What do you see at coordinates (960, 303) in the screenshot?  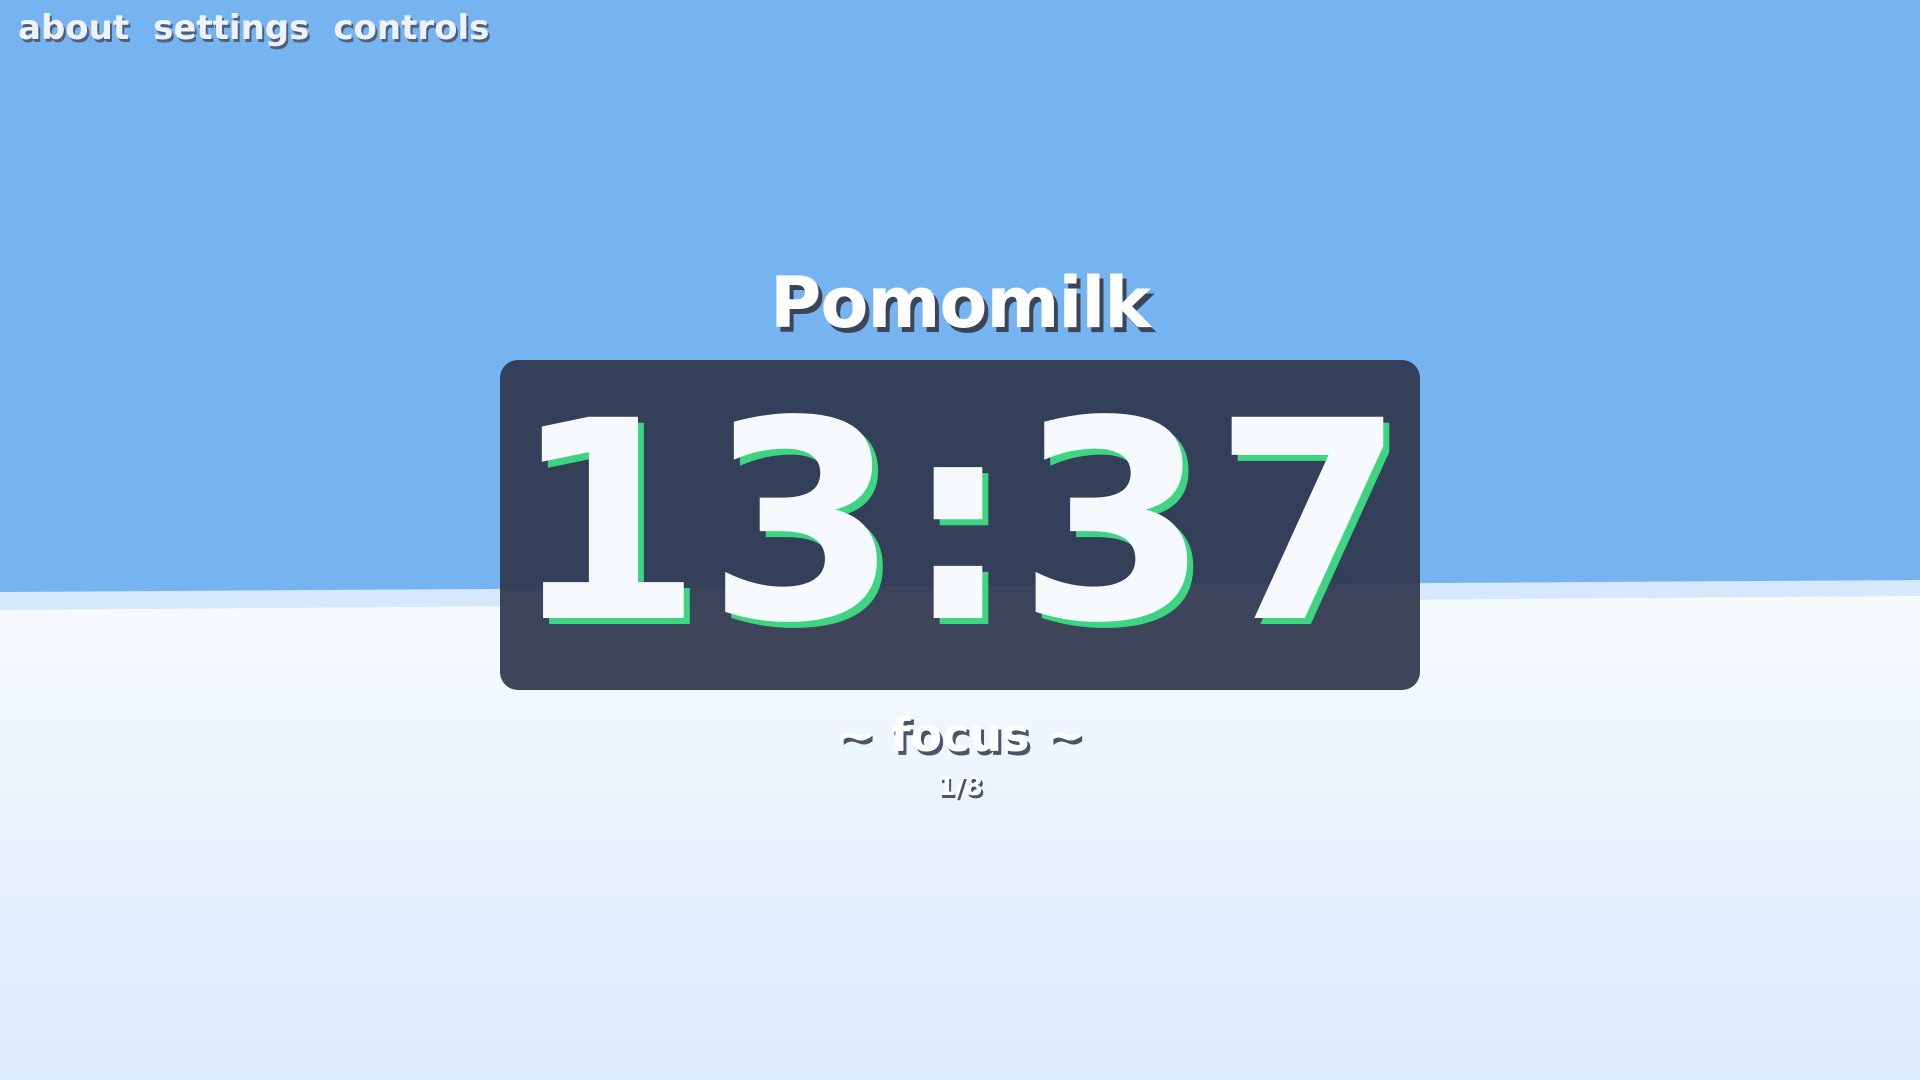 I see `app-title: Pomomilk` at bounding box center [960, 303].